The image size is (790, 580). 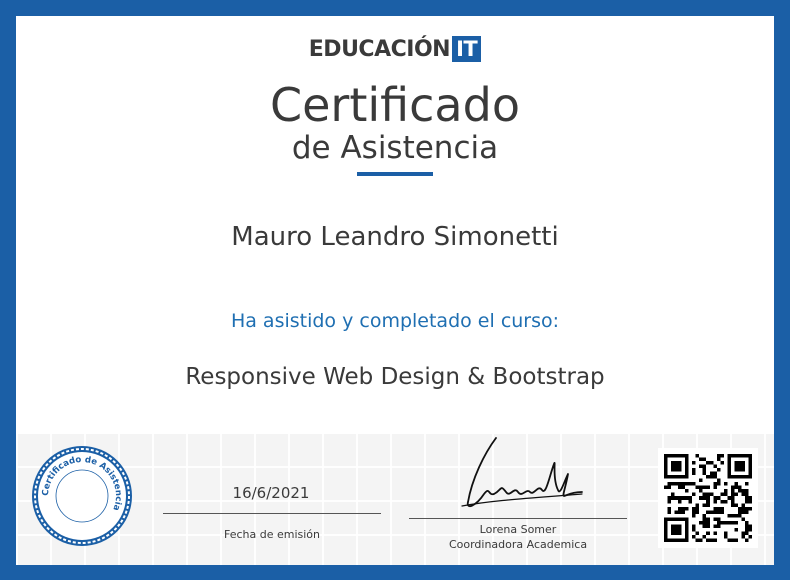 What do you see at coordinates (271, 493) in the screenshot?
I see `issue-date: 16/6/2021` at bounding box center [271, 493].